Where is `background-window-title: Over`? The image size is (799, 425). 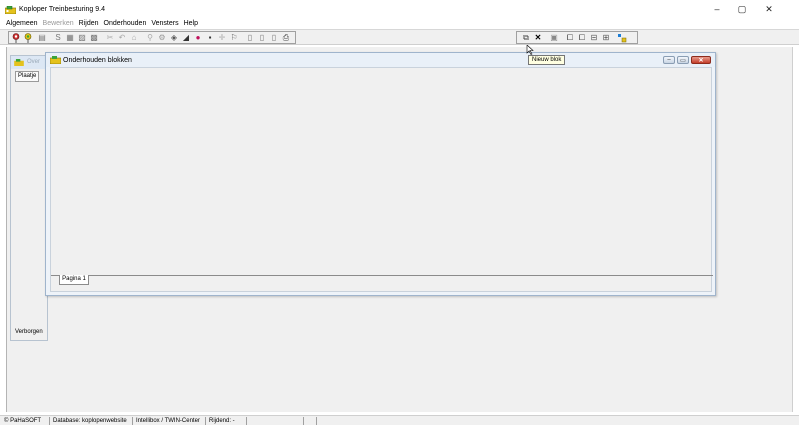
background-window-title: Over is located at coordinates (34, 62).